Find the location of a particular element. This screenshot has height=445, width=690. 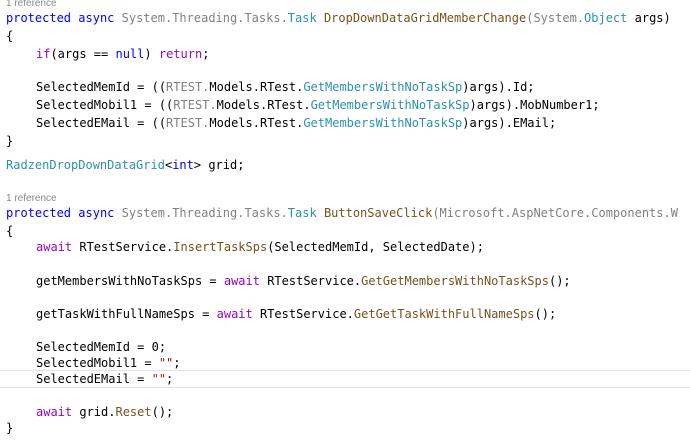

method-call: InsertTaskSps is located at coordinates (220, 247).